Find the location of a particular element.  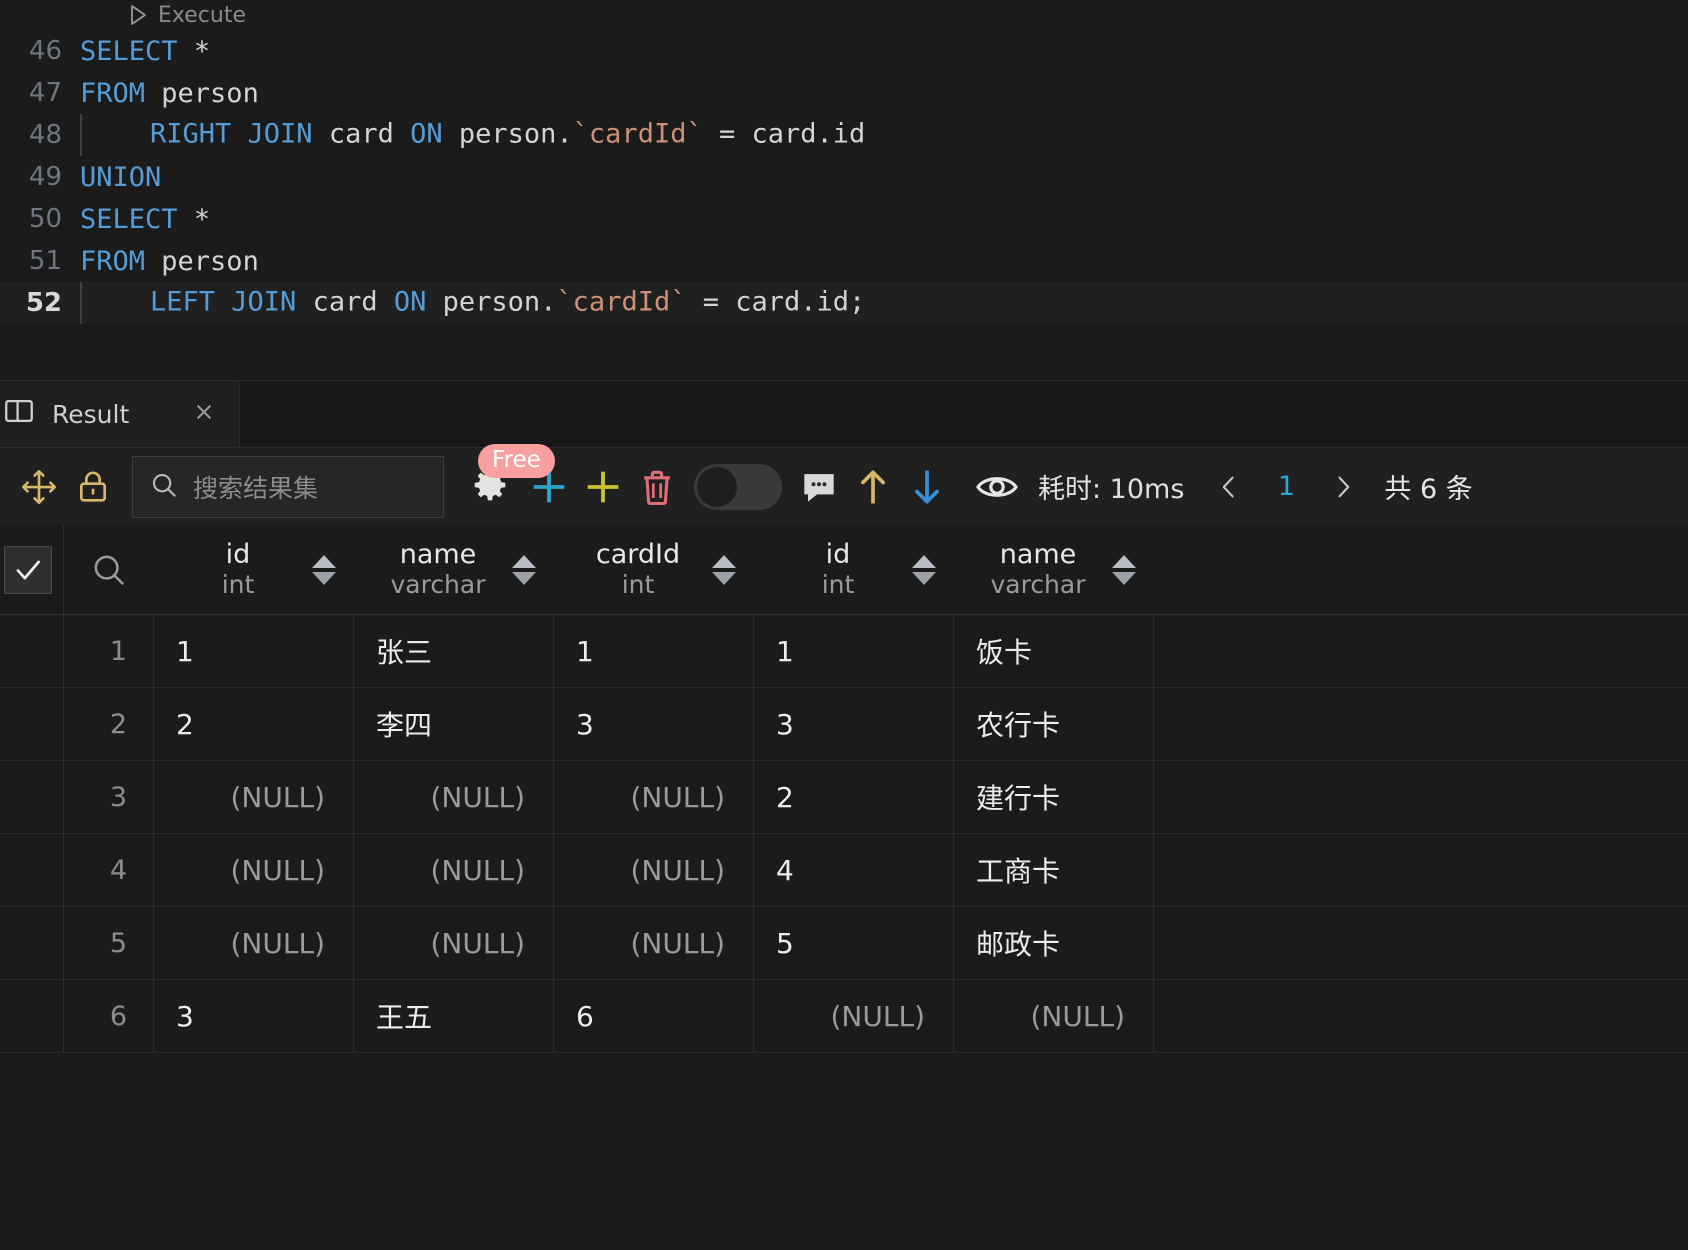

page-number: 1 is located at coordinates (1286, 486).